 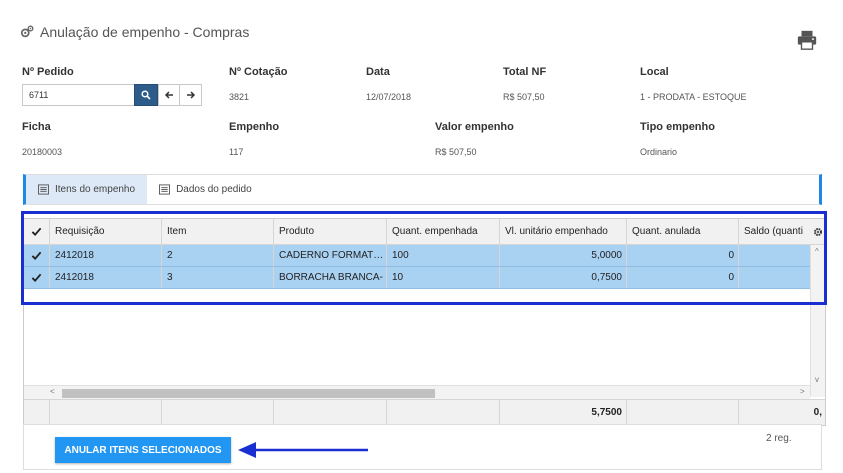 I want to click on grid-settings-button, so click(x=817, y=231).